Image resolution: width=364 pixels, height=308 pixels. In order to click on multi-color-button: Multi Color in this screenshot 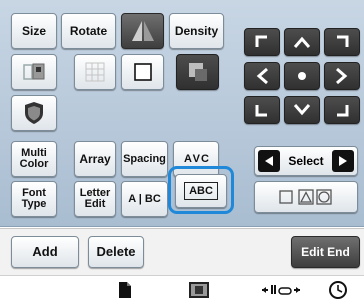, I will do `click(34, 159)`.